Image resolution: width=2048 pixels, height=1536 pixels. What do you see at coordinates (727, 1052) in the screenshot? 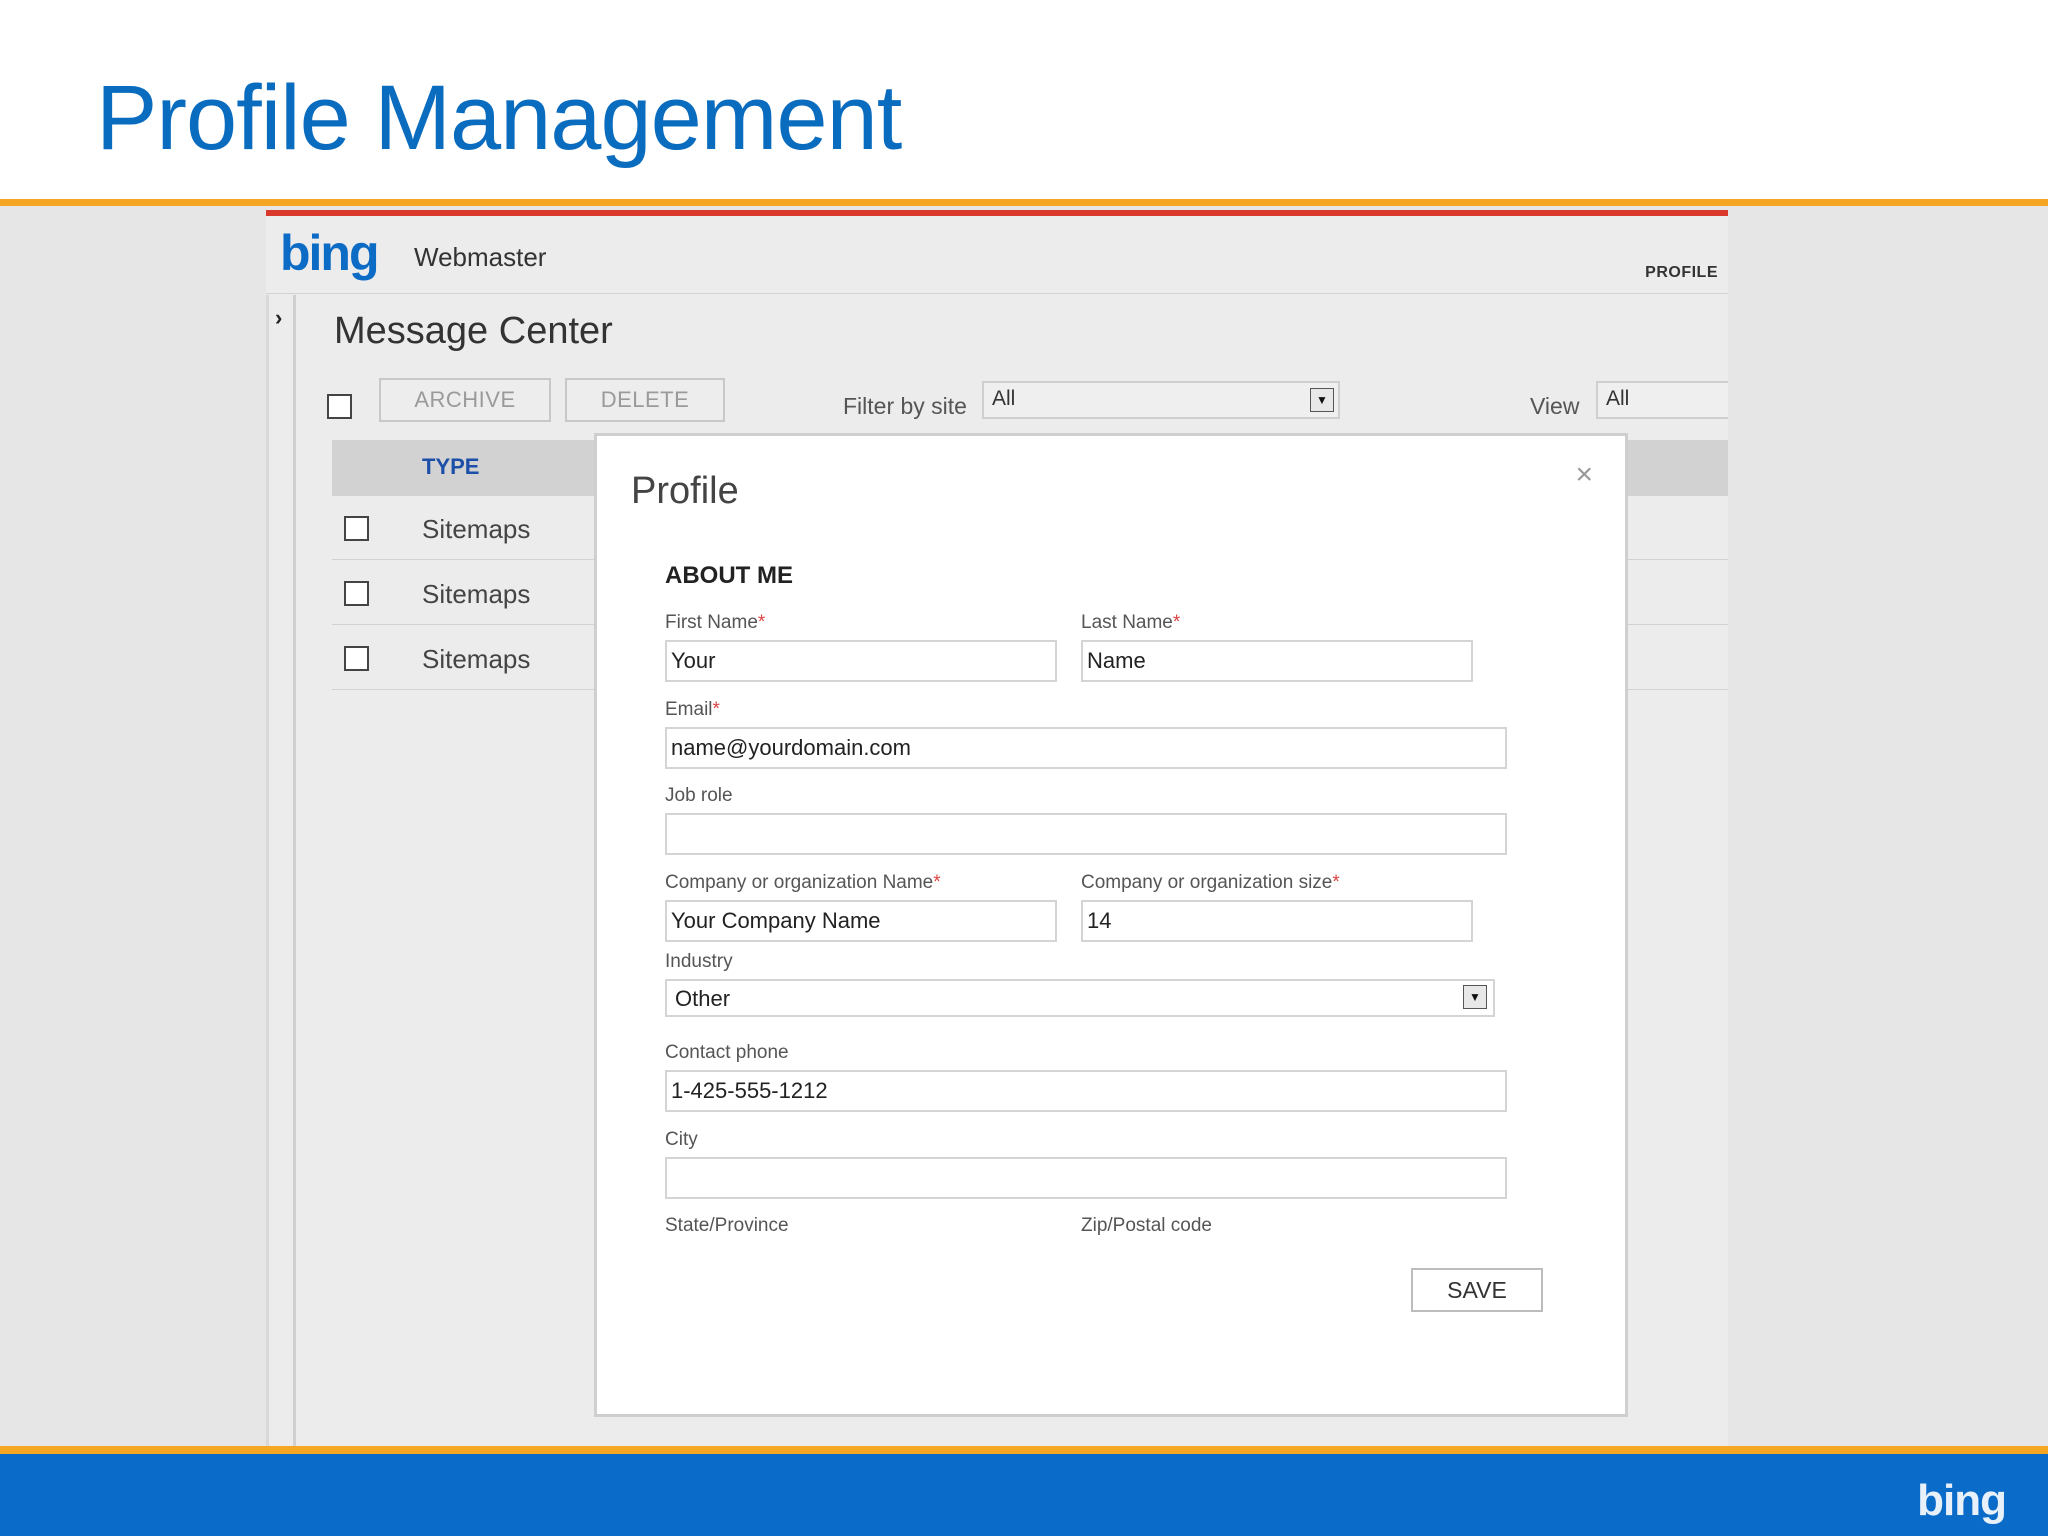
I see `contact-phone-label: Contact phone` at bounding box center [727, 1052].